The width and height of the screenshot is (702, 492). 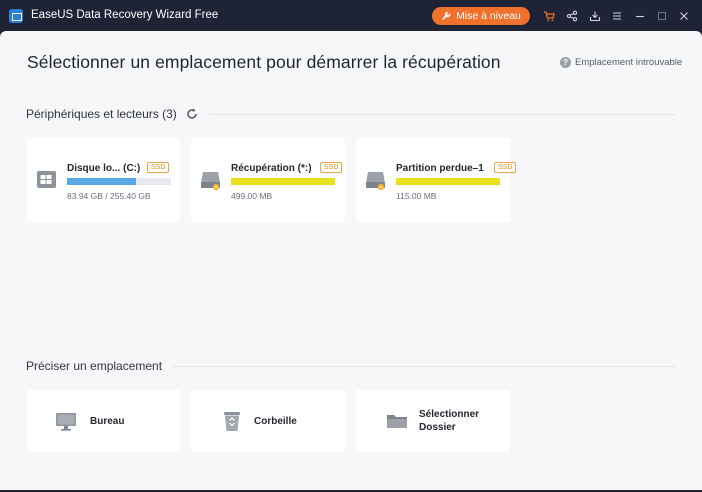 I want to click on location-card-desktop: Bureau, so click(x=103, y=421).